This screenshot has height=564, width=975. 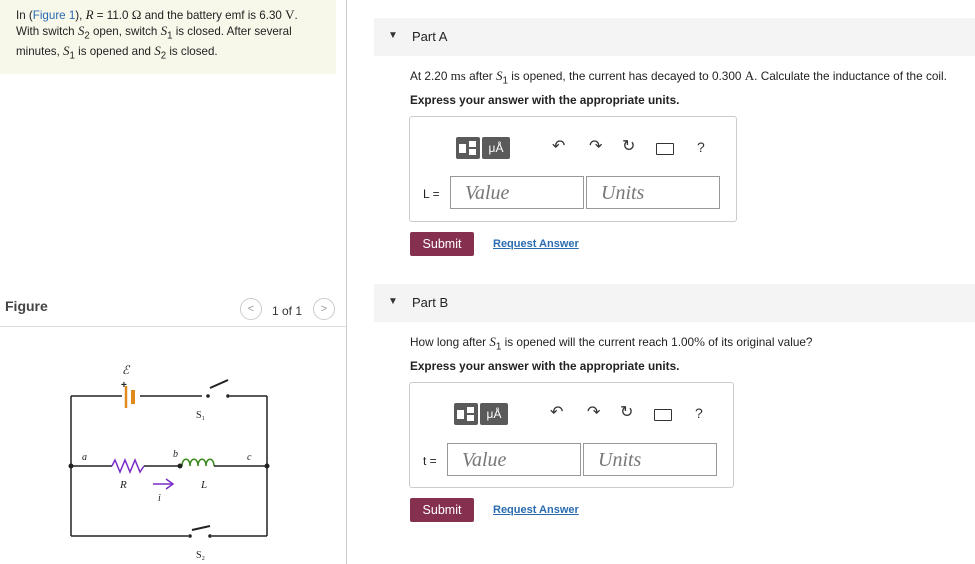 I want to click on chevron-right-icon: >, so click(x=324, y=309).